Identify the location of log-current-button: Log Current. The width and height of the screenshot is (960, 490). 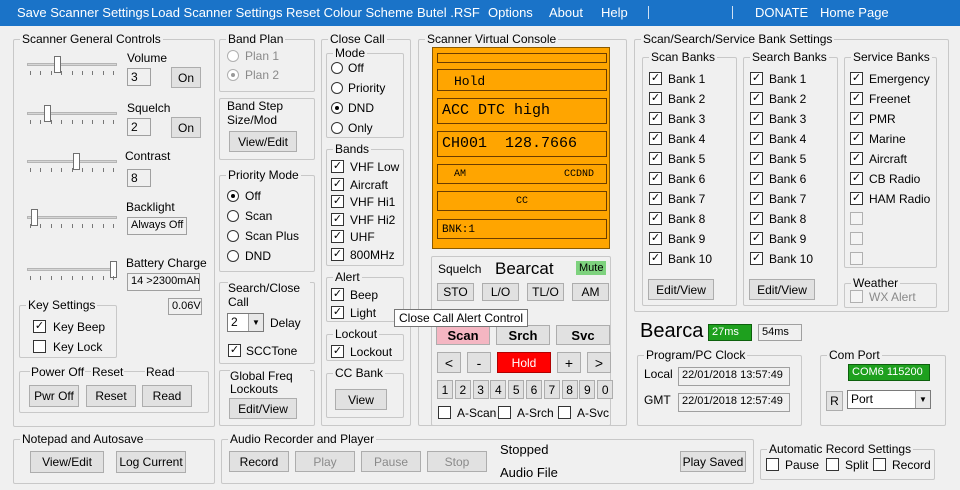
(151, 462).